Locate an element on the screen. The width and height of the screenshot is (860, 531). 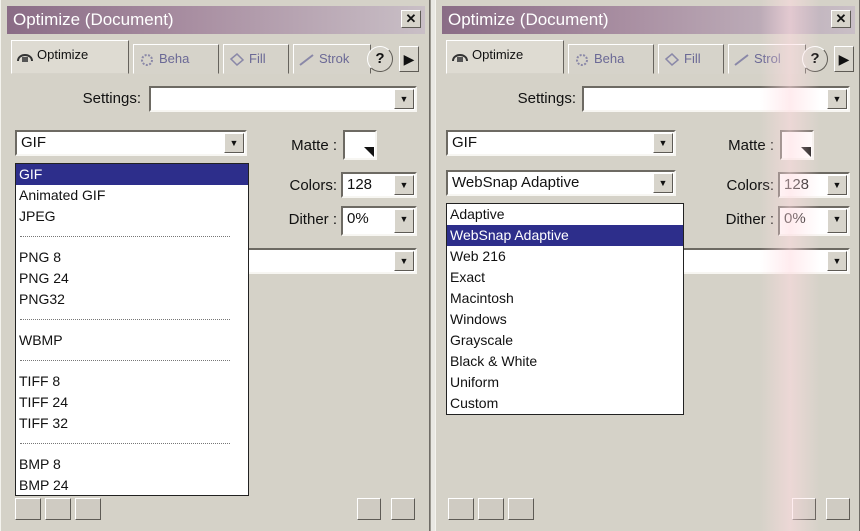
dropdown-option: BMP 8 is located at coordinates (132, 464).